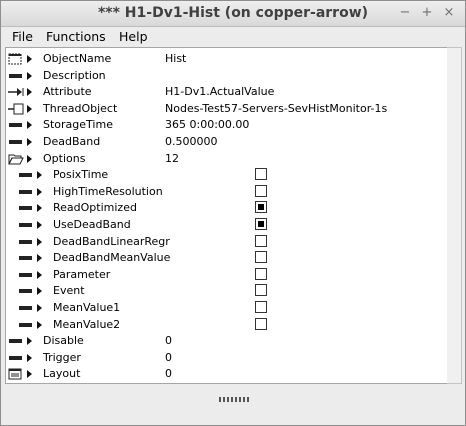 This screenshot has width=466, height=426. What do you see at coordinates (449, 13) in the screenshot?
I see `close-button: ×` at bounding box center [449, 13].